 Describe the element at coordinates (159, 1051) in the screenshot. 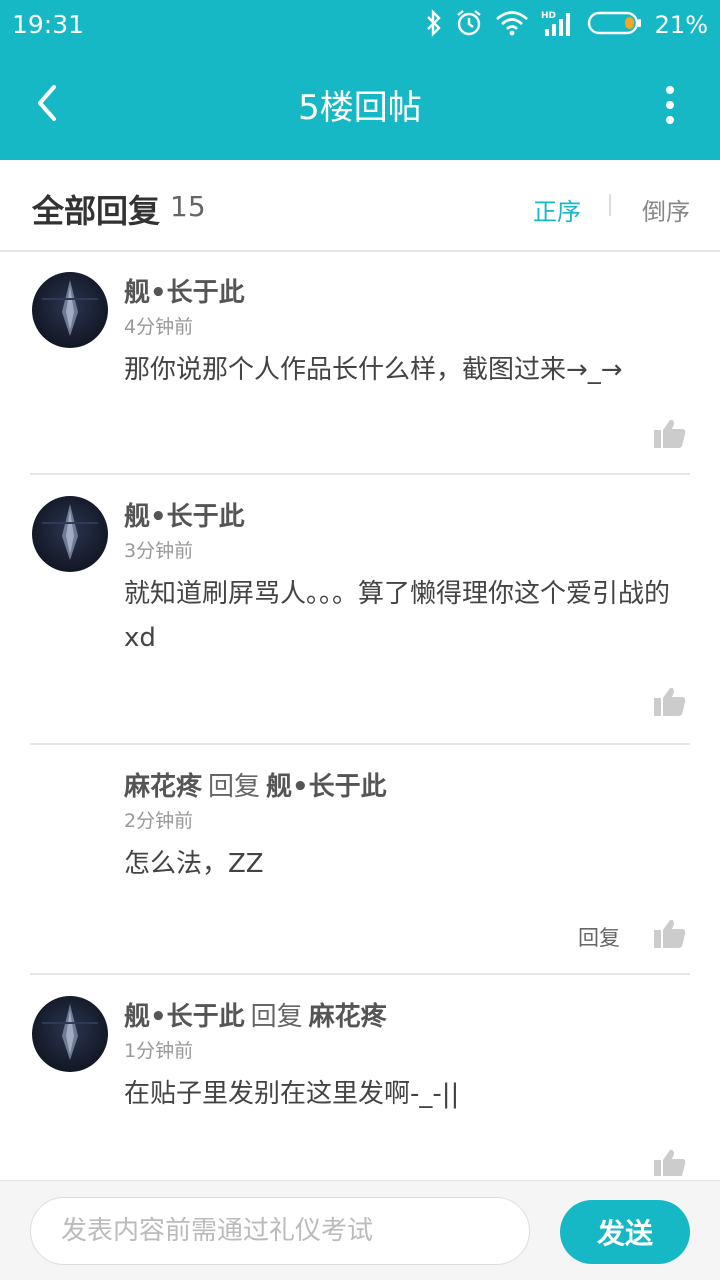

I see `timestamp: 1分钟前` at that location.